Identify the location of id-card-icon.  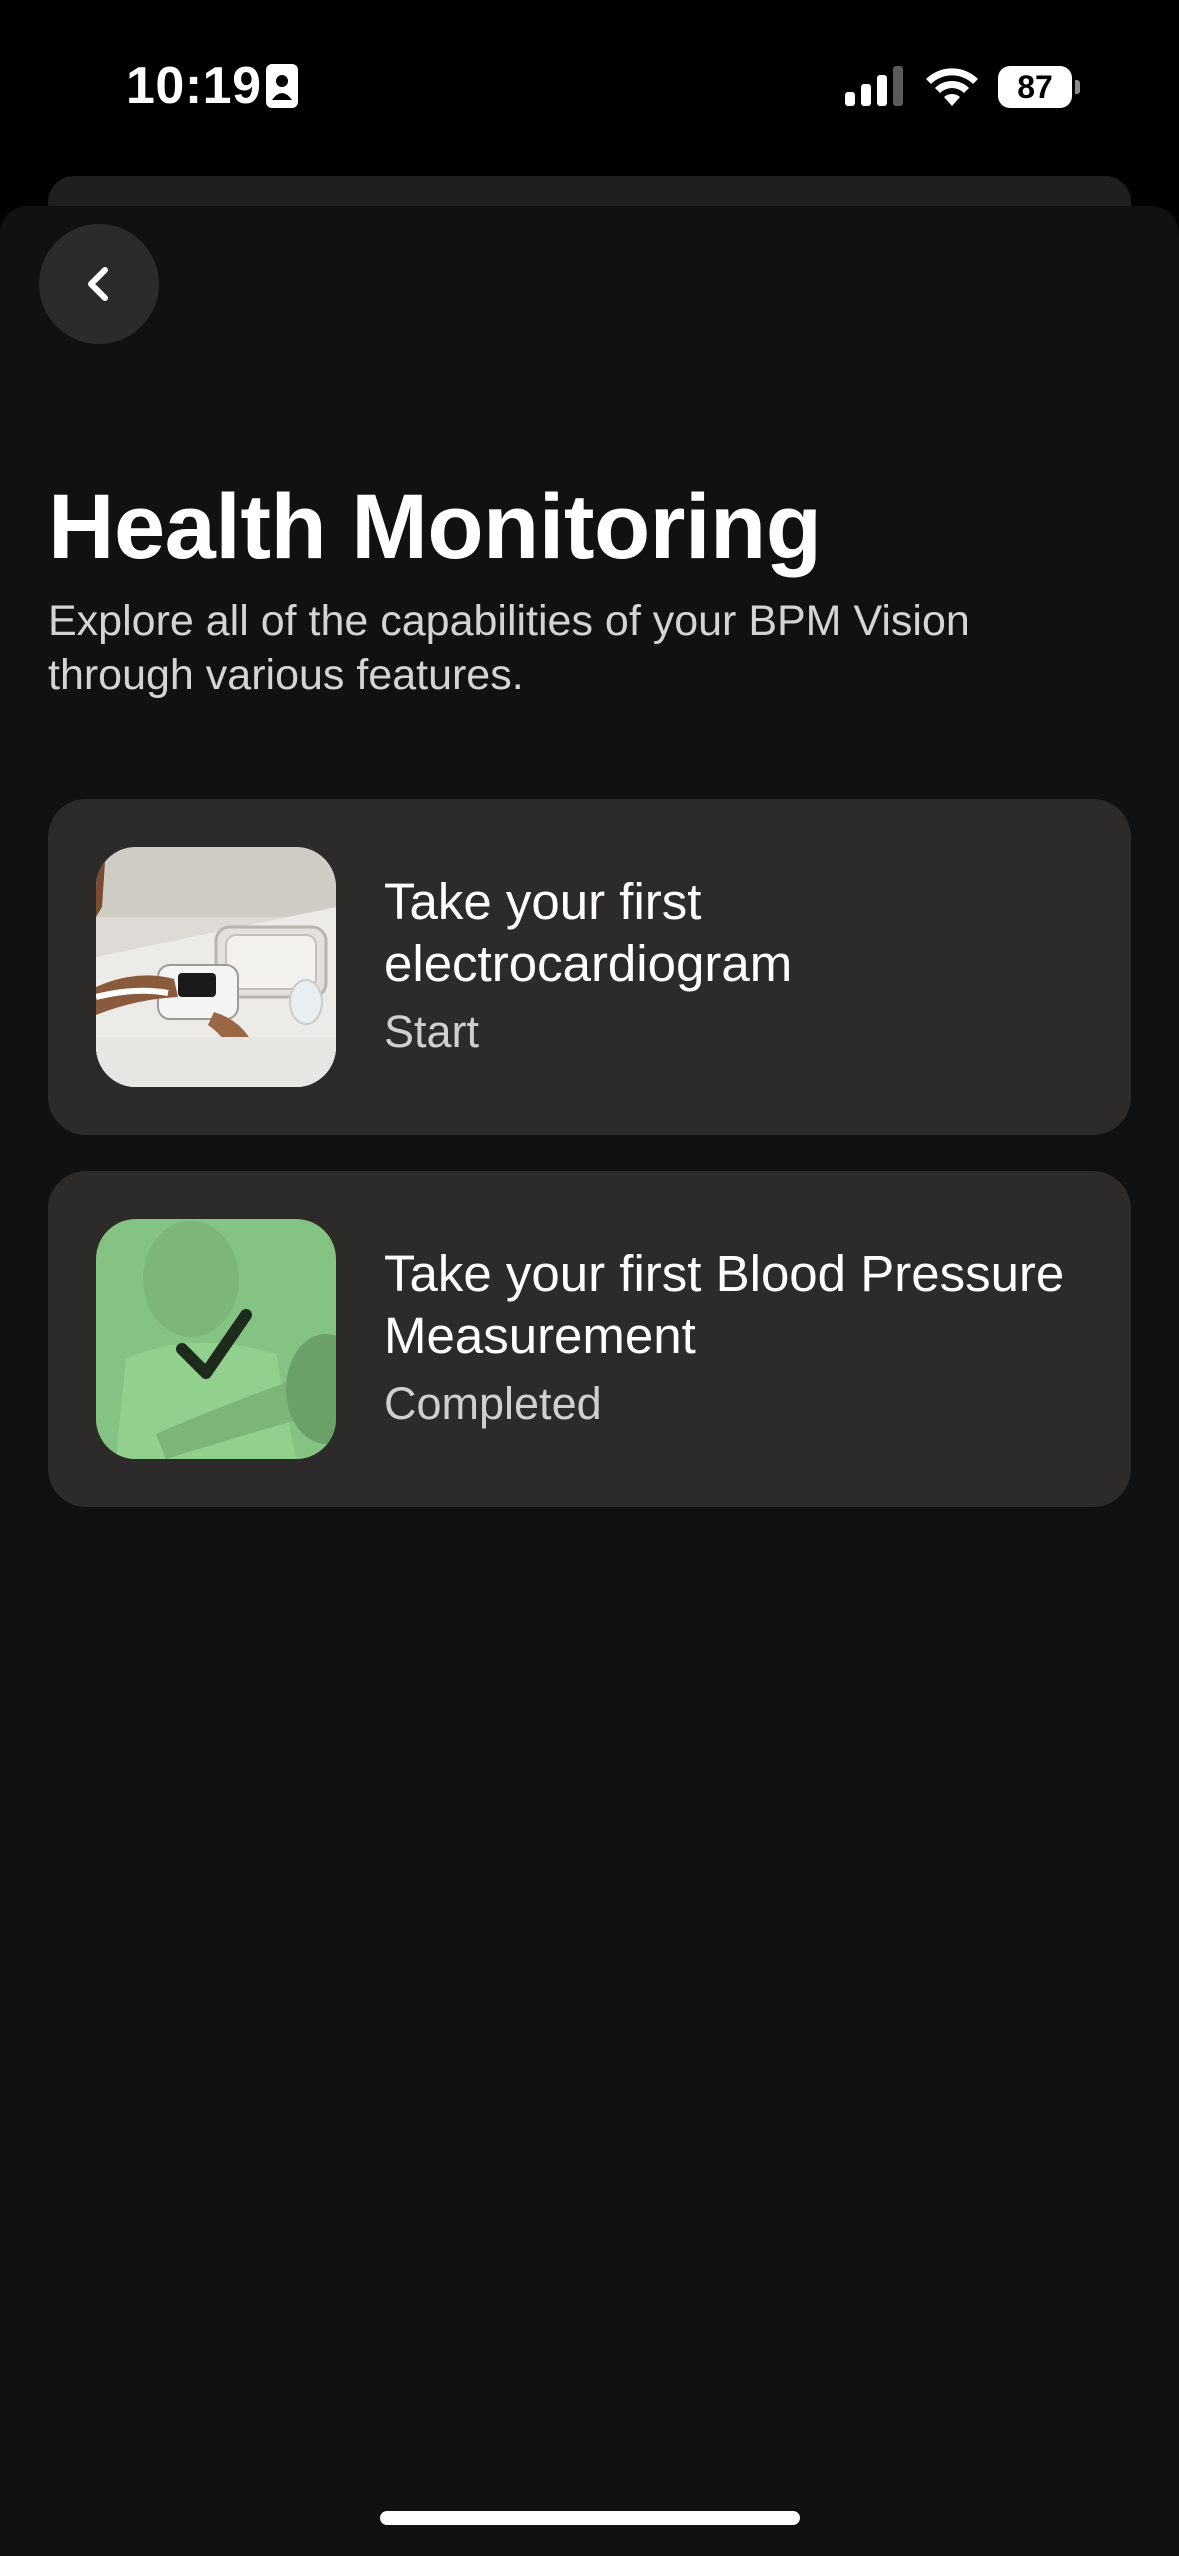
(282, 86).